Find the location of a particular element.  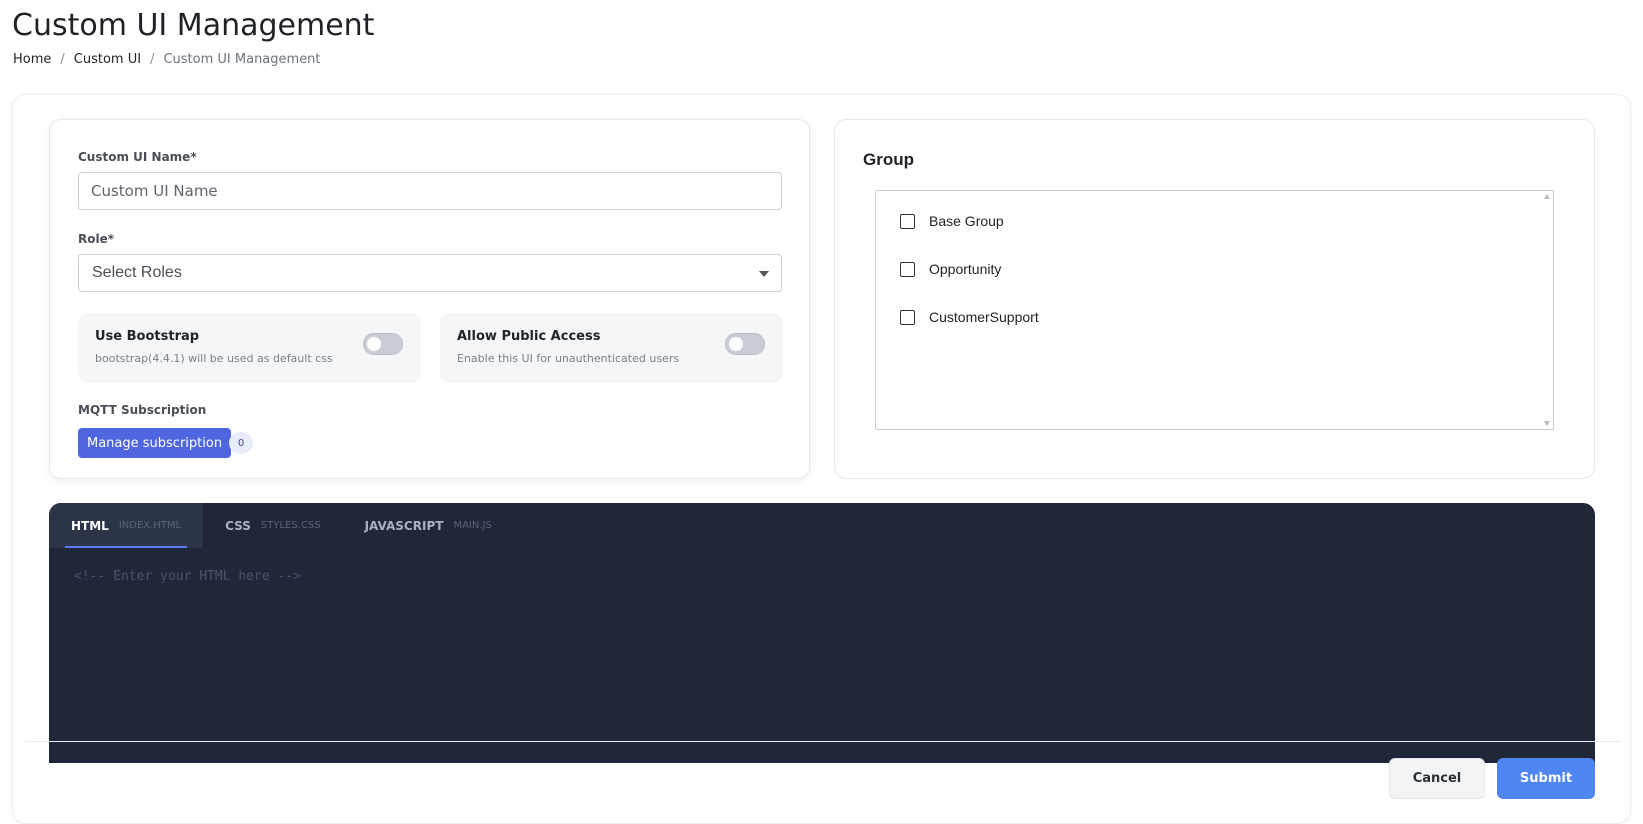

customer-support-checkbox is located at coordinates (907, 317).